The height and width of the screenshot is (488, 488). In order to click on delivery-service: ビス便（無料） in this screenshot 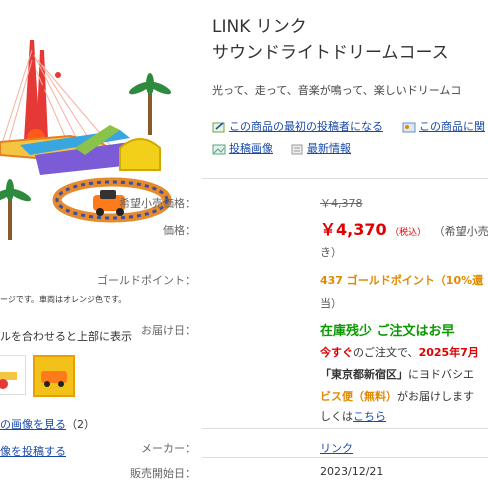, I will do `click(358, 396)`.